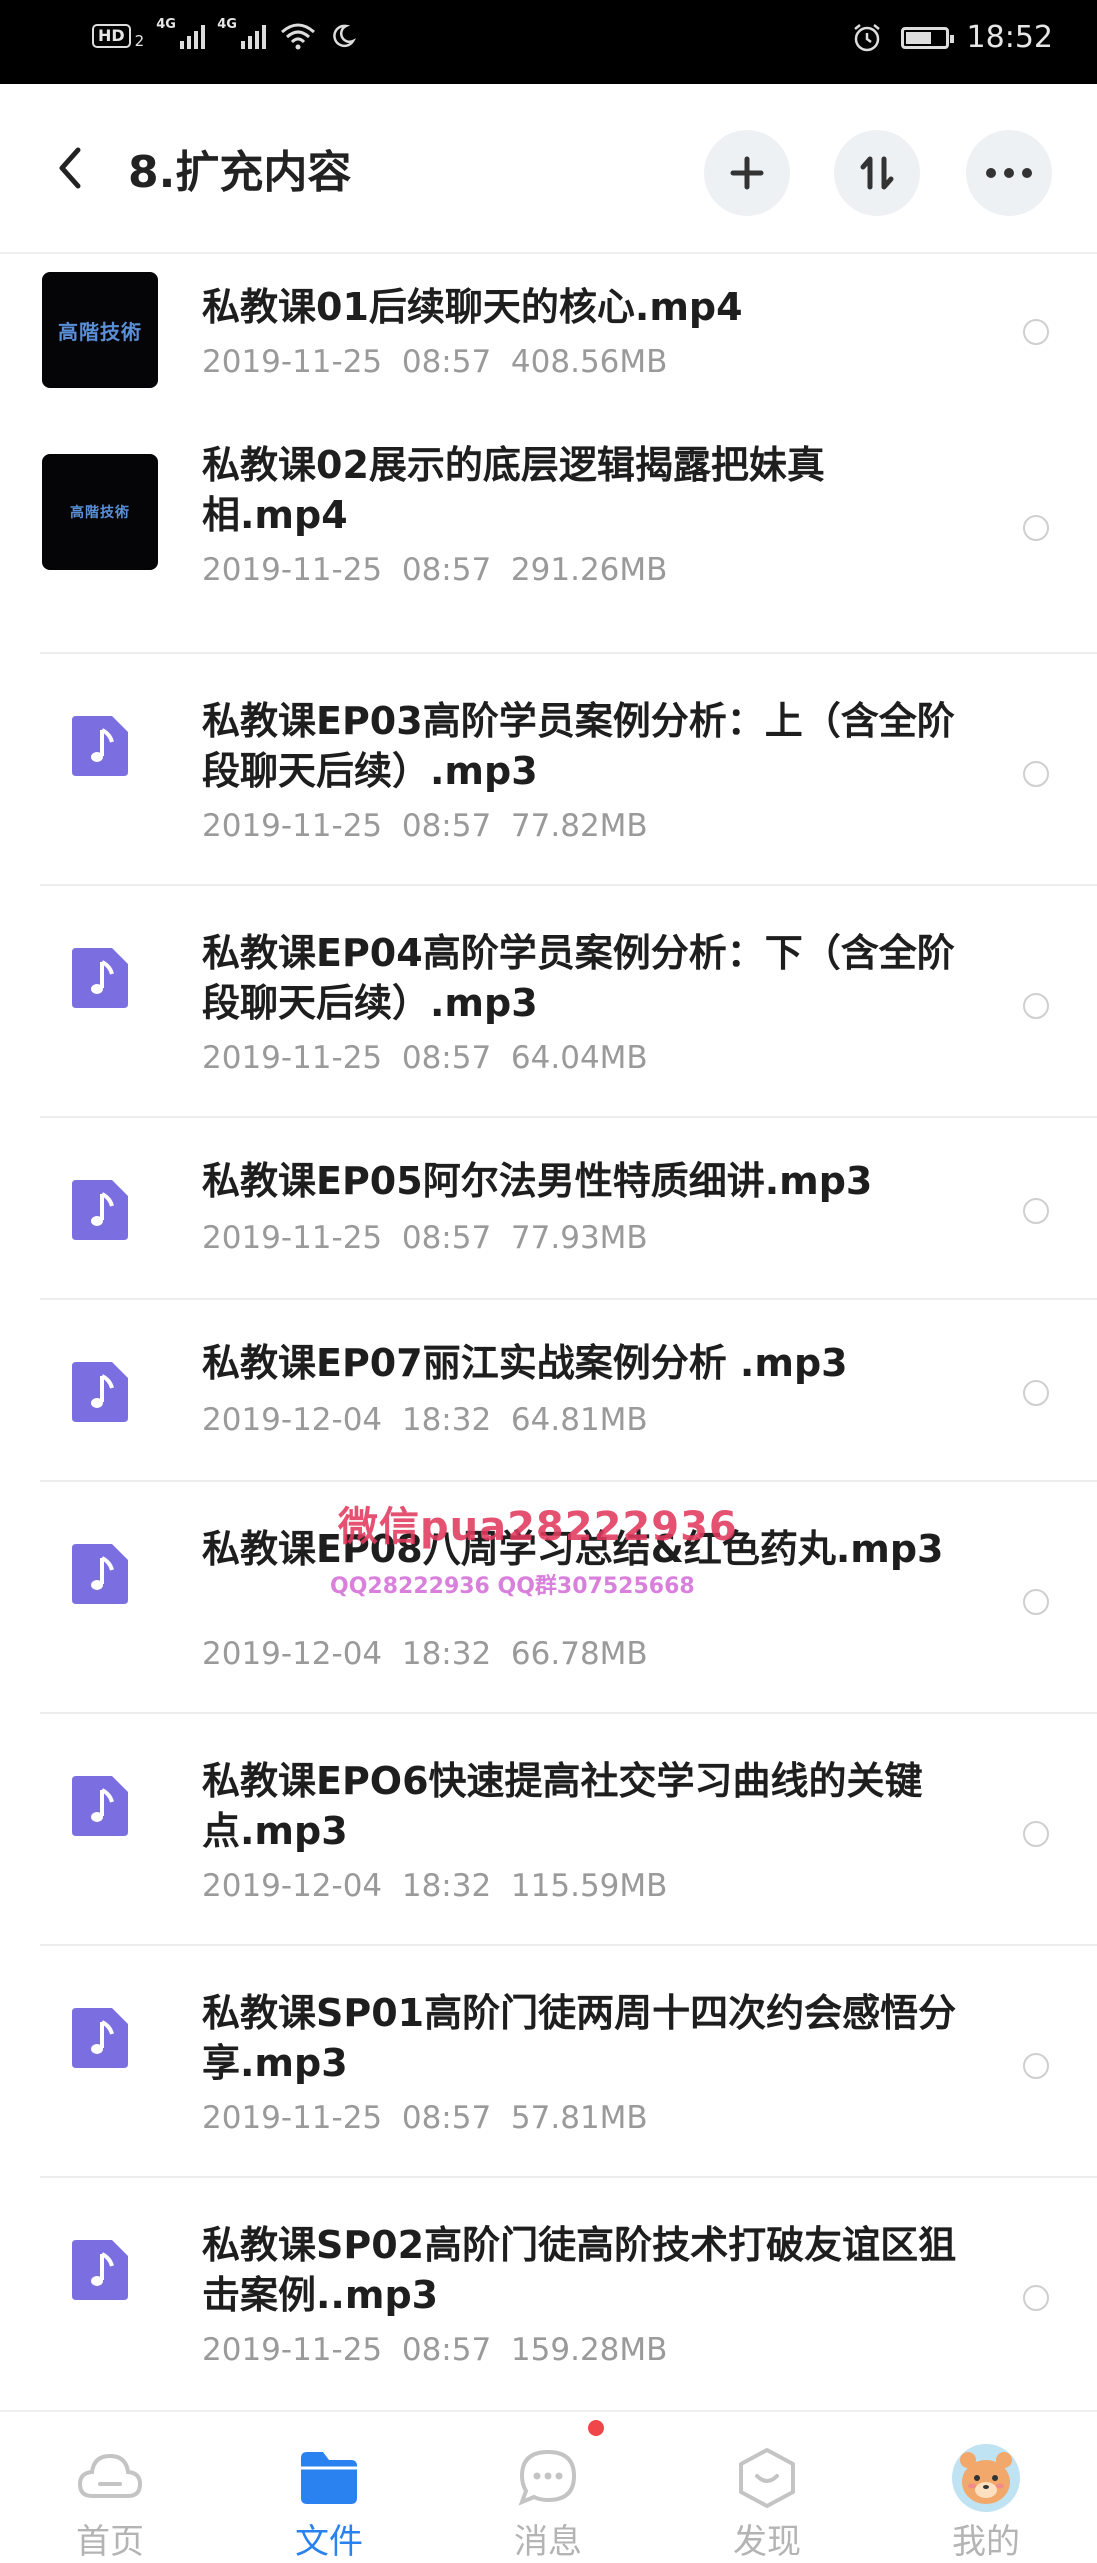 This screenshot has height=2563, width=1097. Describe the element at coordinates (578, 746) in the screenshot. I see `file-name: 私教课EP03高阶学员案例分析：上（含全阶段聊天后续）.mp3` at that location.